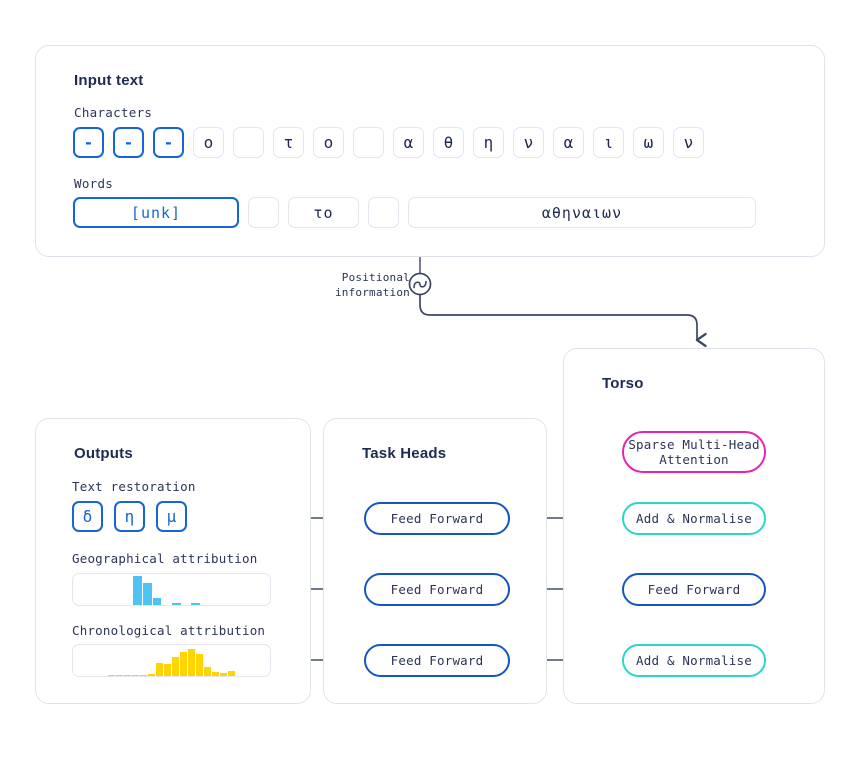 Image resolution: width=860 pixels, height=762 pixels. Describe the element at coordinates (372, 292) in the screenshot. I see `positional-line-2: information` at that location.